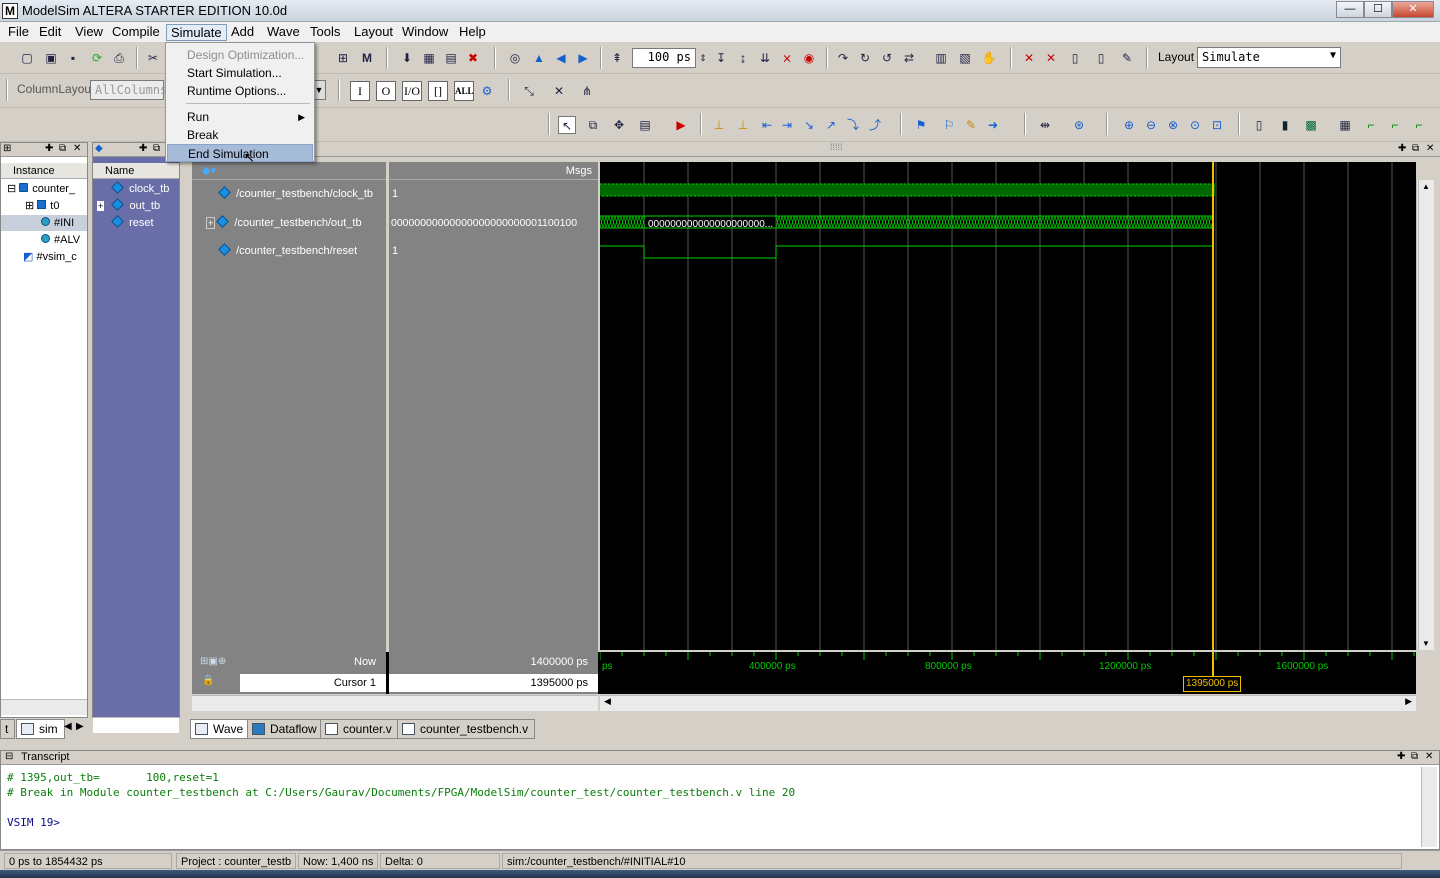 This screenshot has width=1440, height=878. Describe the element at coordinates (645, 125) in the screenshot. I see `edit-mode-icon: ▤` at that location.